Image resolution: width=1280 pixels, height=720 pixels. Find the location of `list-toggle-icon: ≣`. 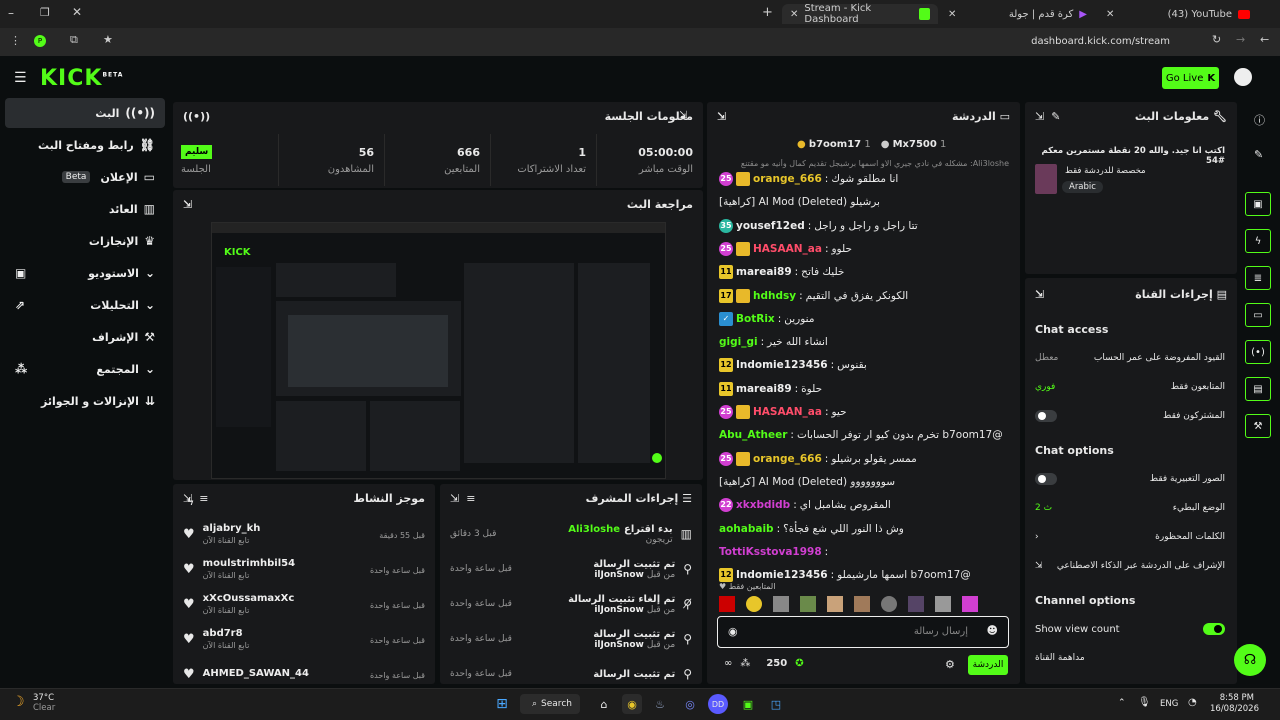

list-toggle-icon: ≣ is located at coordinates (1258, 278).